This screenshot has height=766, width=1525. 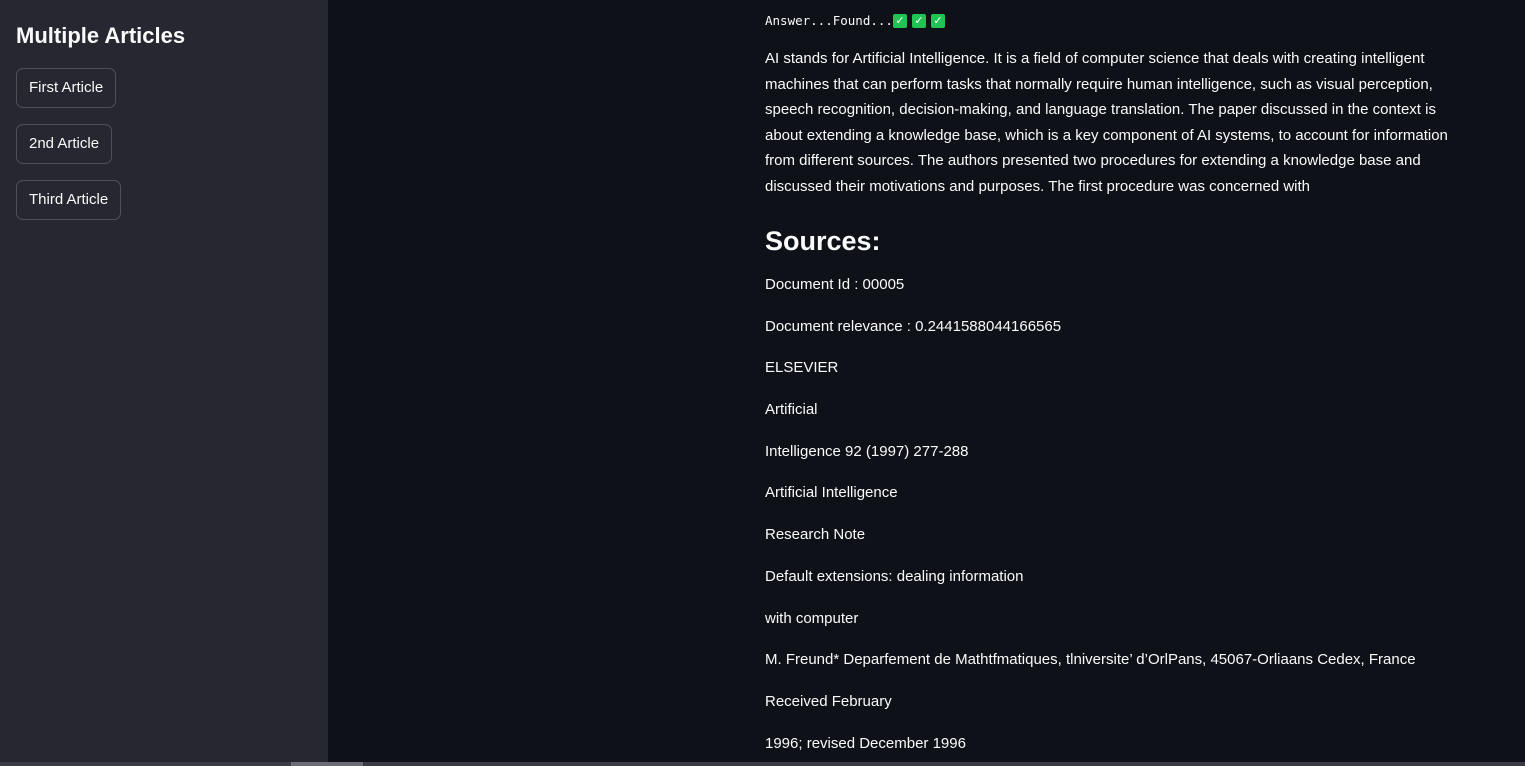 What do you see at coordinates (894, 576) in the screenshot?
I see `source-line: Default extensions: dealing information` at bounding box center [894, 576].